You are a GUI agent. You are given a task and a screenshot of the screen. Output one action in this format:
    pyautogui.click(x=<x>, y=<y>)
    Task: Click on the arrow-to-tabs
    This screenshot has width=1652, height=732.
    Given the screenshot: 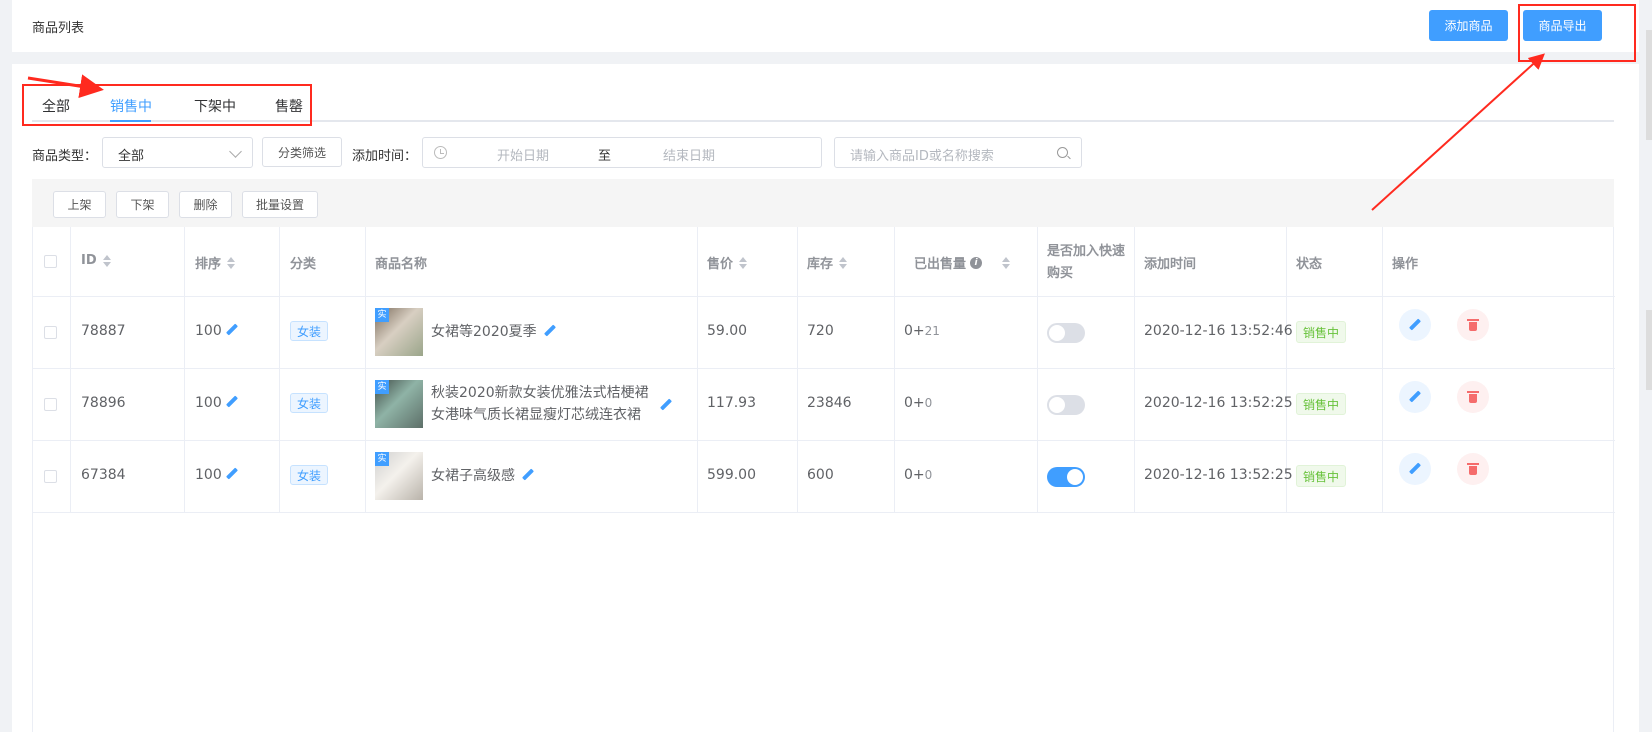 What is the action you would take?
    pyautogui.click(x=65, y=86)
    